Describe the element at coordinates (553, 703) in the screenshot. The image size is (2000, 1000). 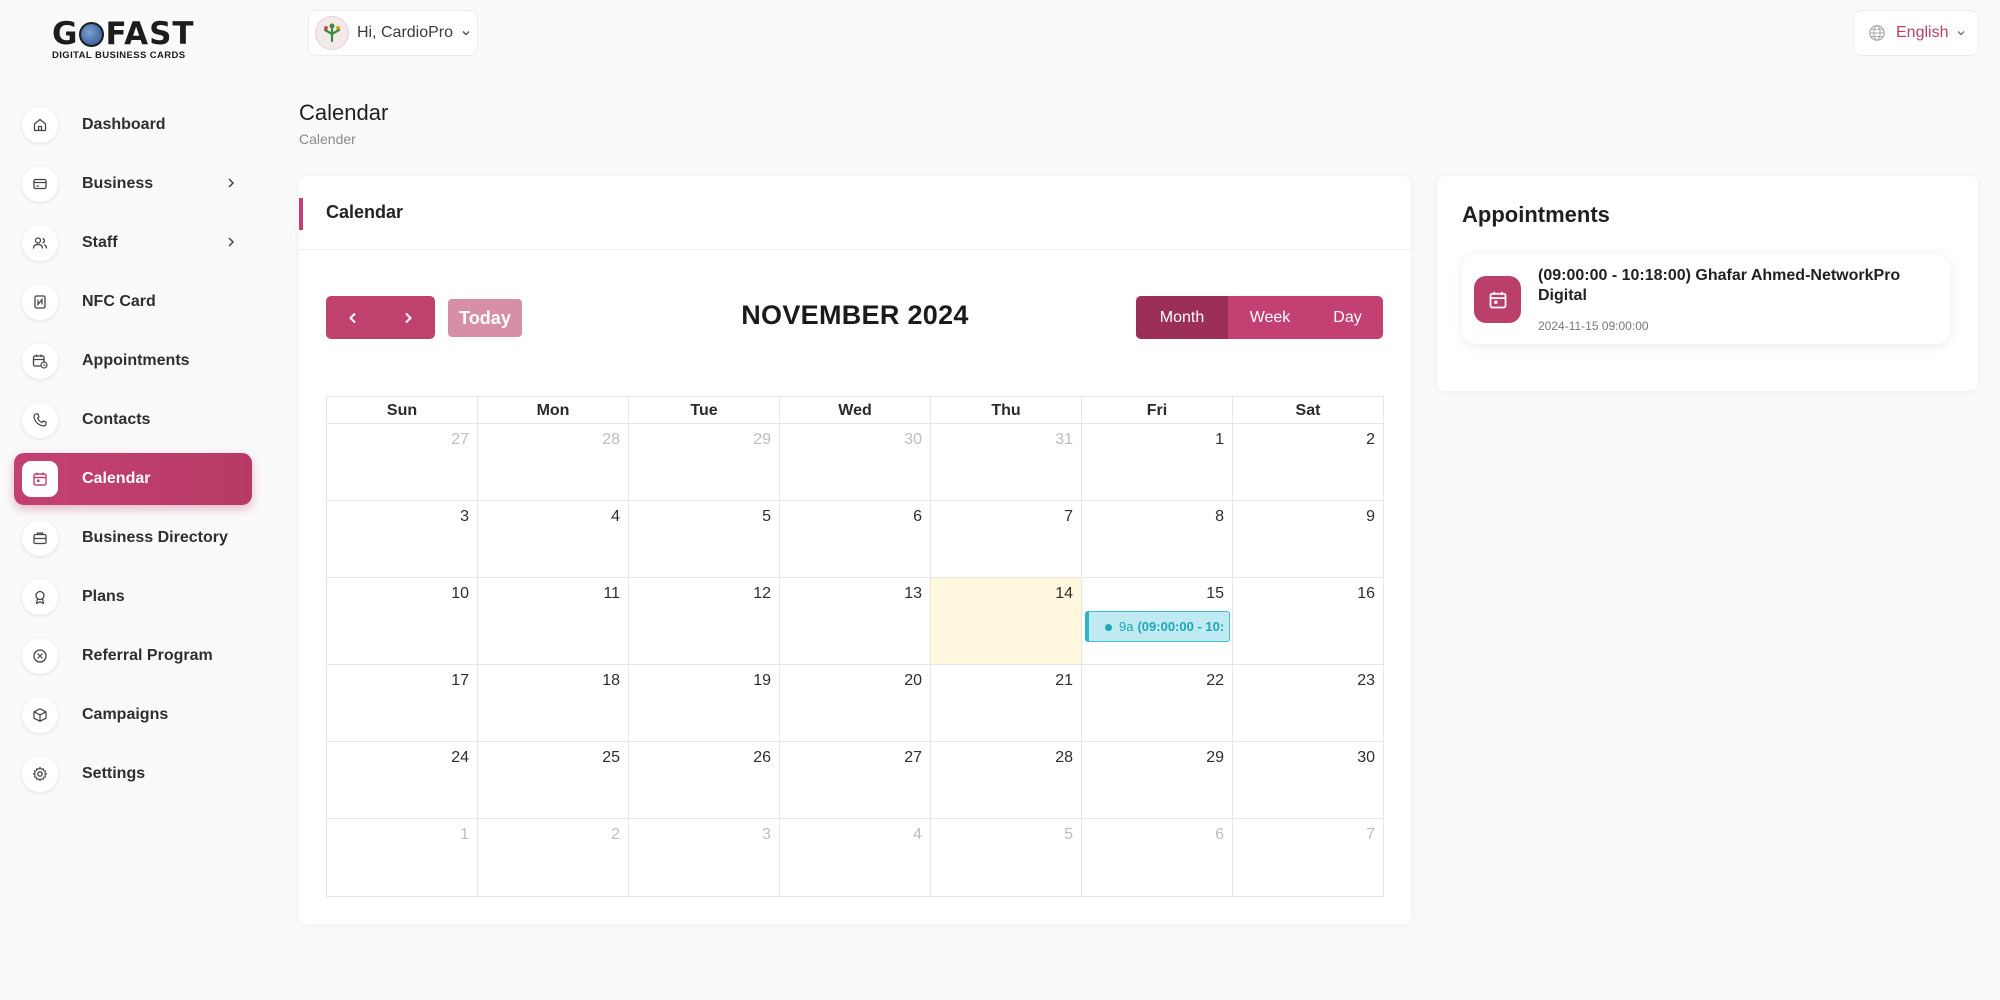
I see `day-cell: 18` at that location.